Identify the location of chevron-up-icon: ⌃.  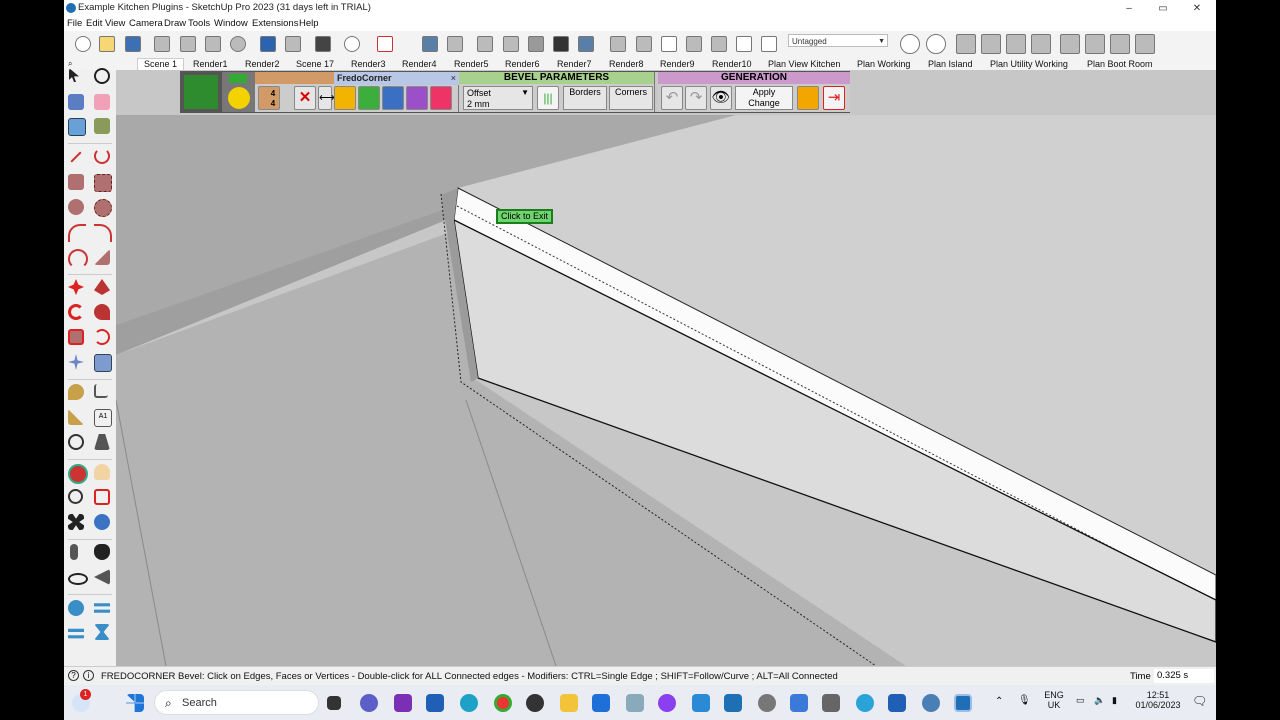
(999, 701).